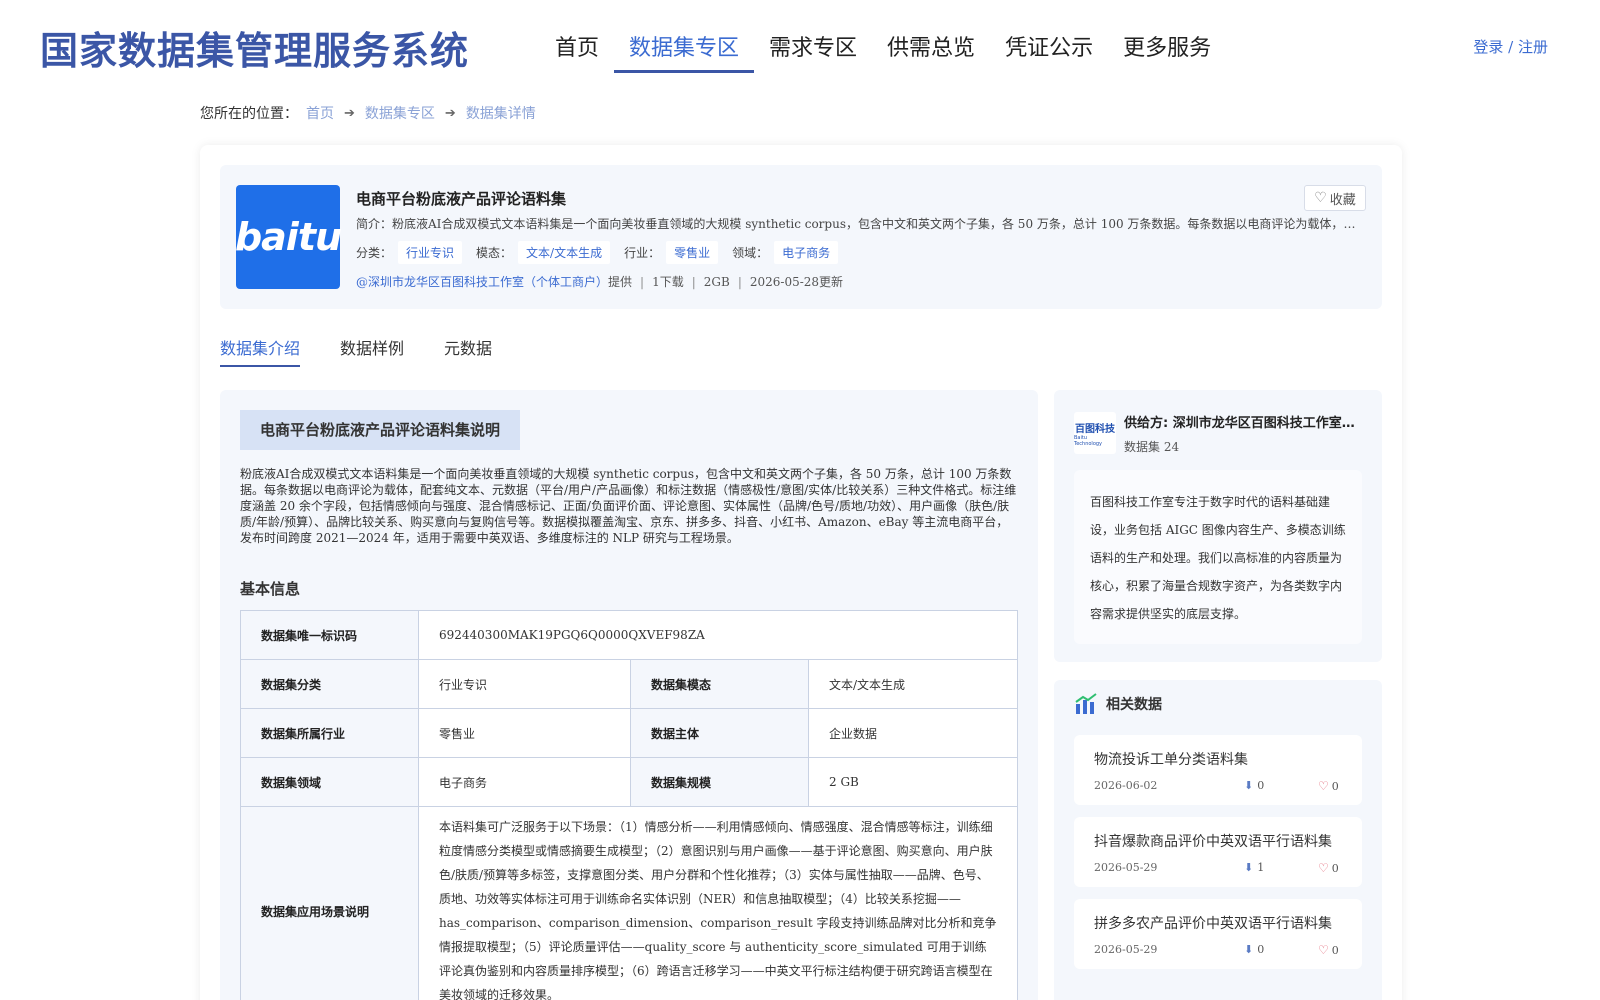 The width and height of the screenshot is (1600, 1000). Describe the element at coordinates (524, 782) in the screenshot. I see `domain-value: 电子商务` at that location.